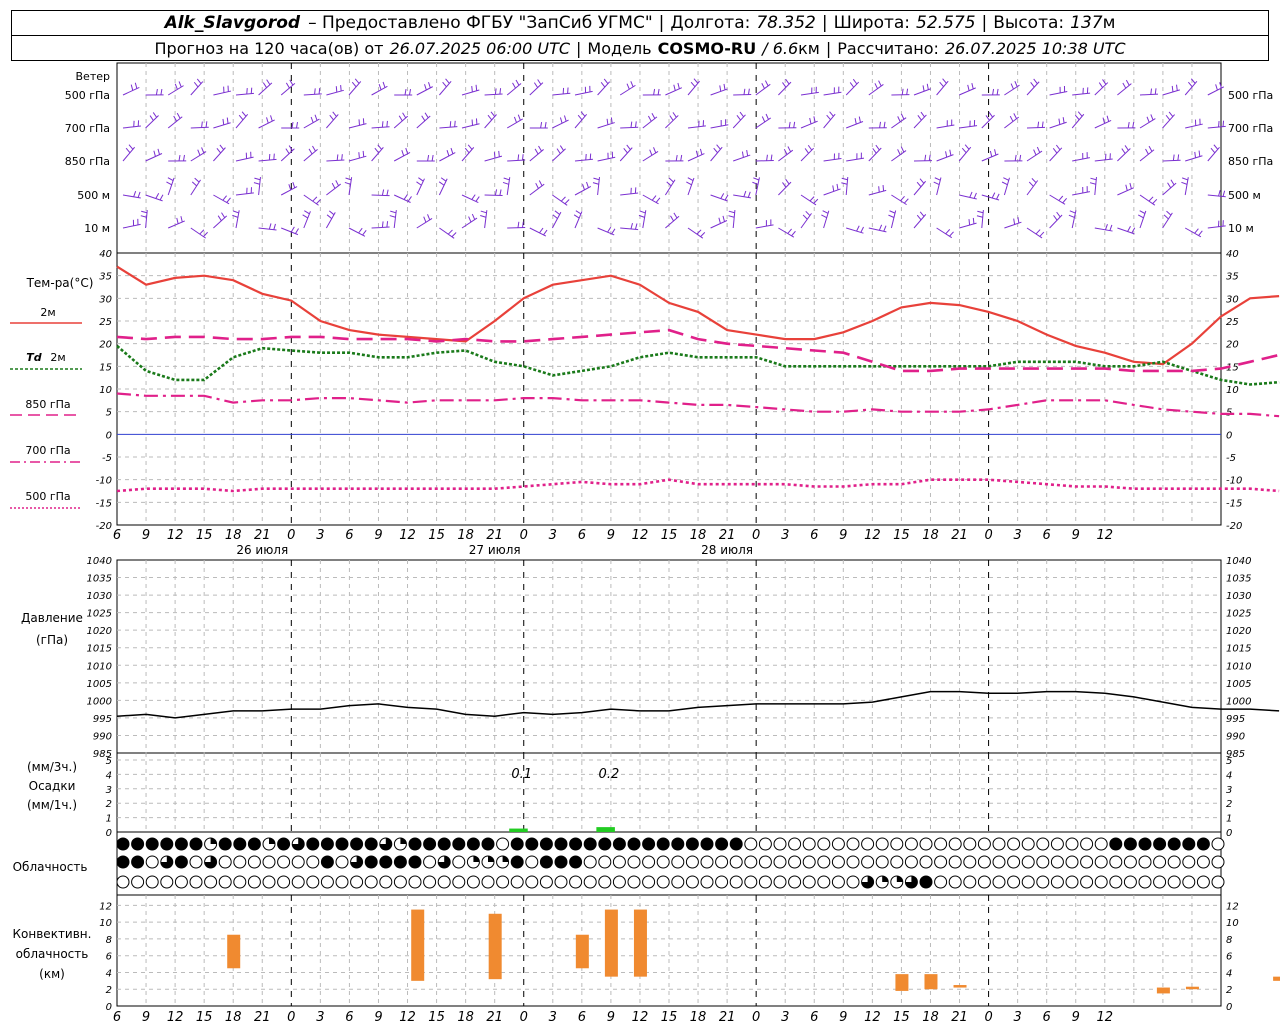  What do you see at coordinates (105, 254) in the screenshot?
I see `temp-tick-left: 40` at bounding box center [105, 254].